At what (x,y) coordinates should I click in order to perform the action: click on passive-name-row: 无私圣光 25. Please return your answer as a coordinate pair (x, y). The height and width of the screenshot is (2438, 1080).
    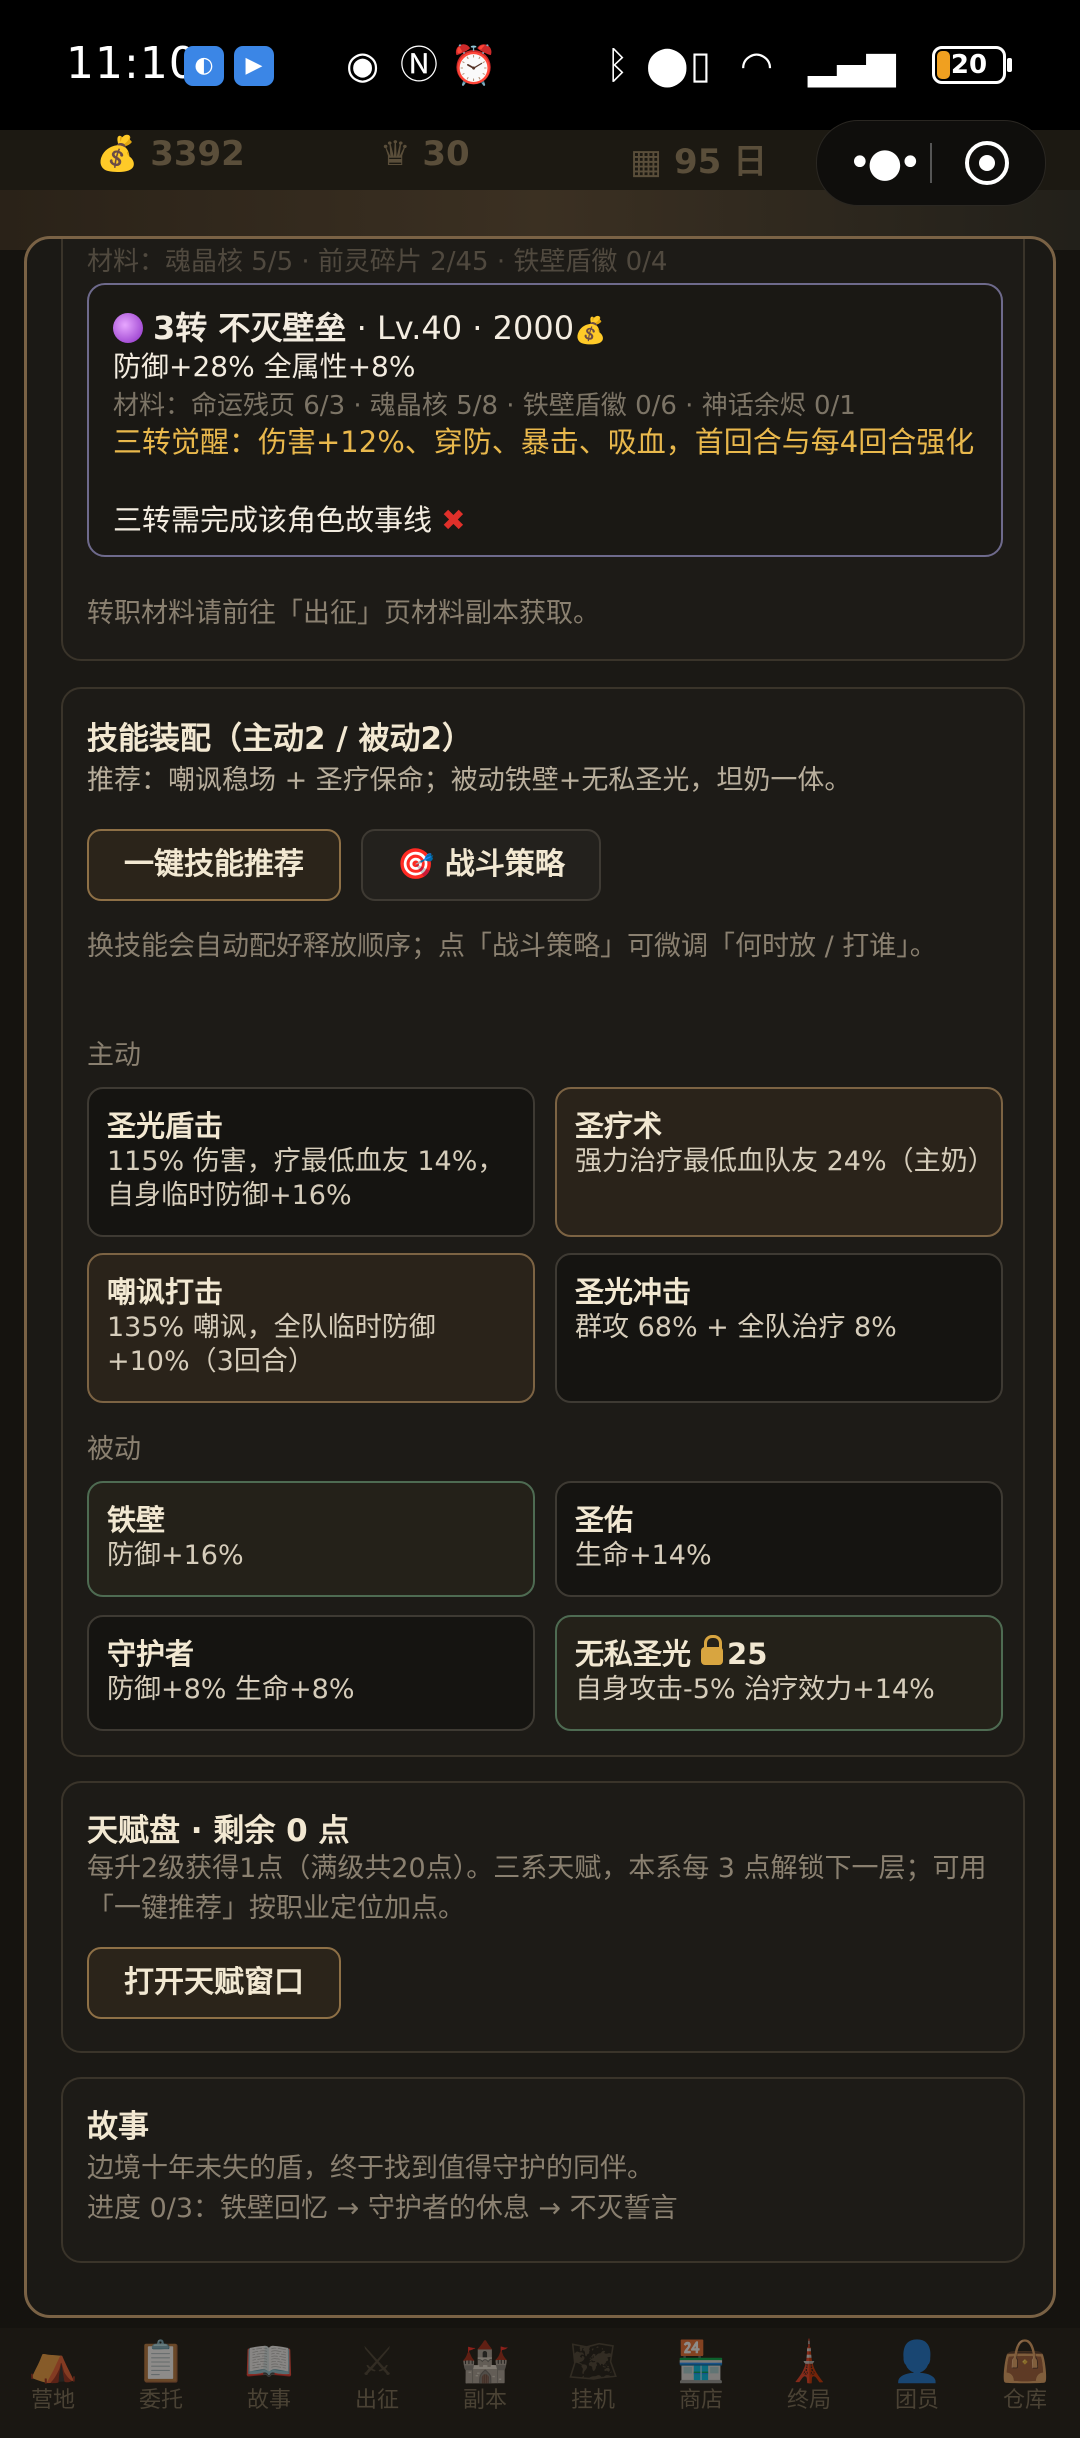
    Looking at the image, I should click on (671, 1652).